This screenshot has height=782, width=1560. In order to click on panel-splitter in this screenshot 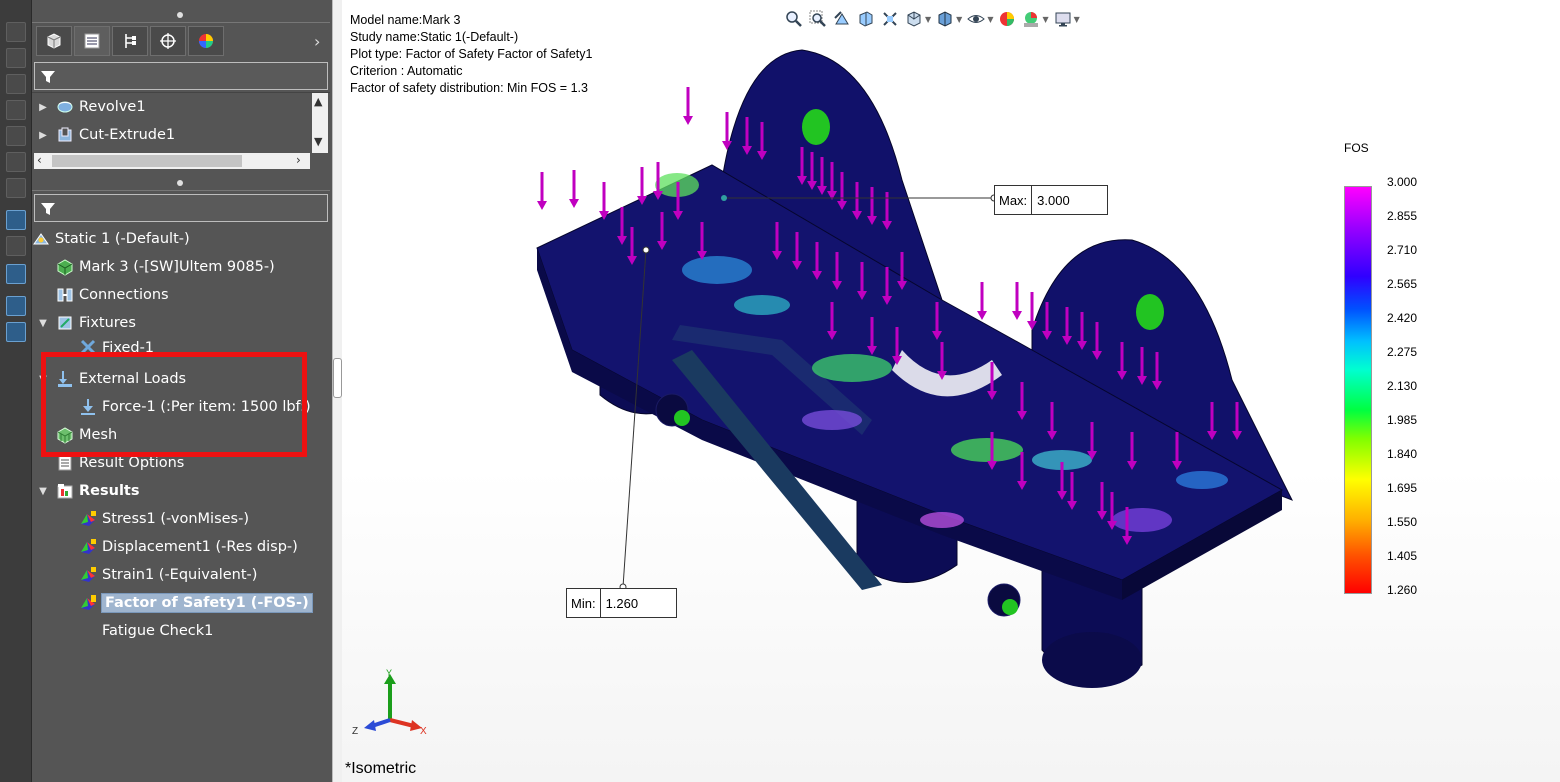, I will do `click(337, 391)`.